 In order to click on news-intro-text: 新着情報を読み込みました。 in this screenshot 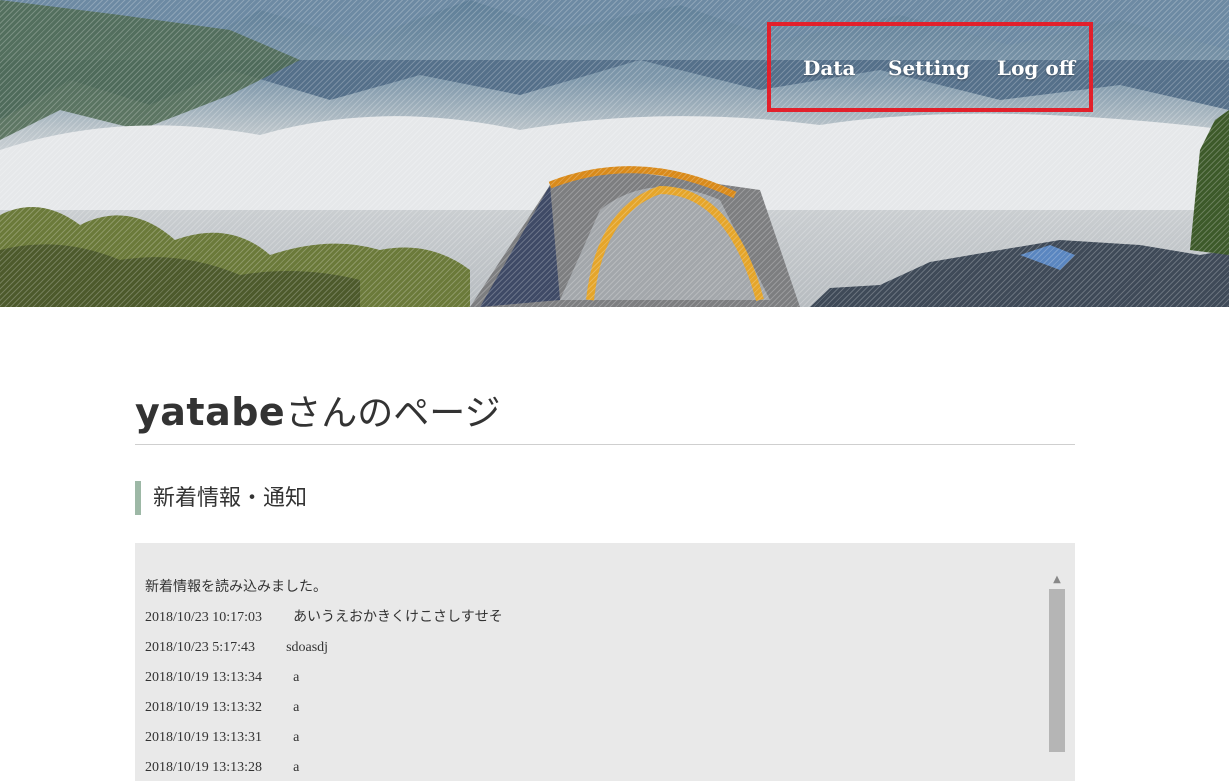, I will do `click(236, 587)`.